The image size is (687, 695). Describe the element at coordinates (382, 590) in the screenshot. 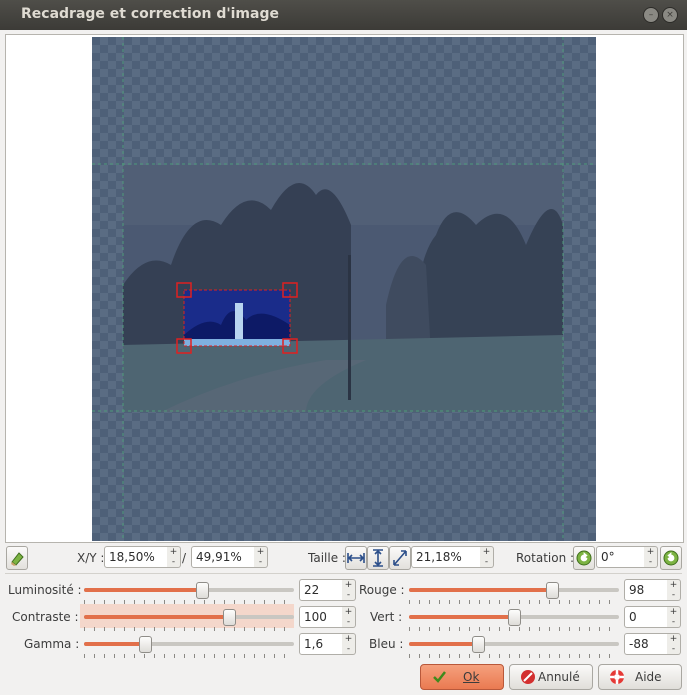

I see `red-label: Rouge :` at that location.